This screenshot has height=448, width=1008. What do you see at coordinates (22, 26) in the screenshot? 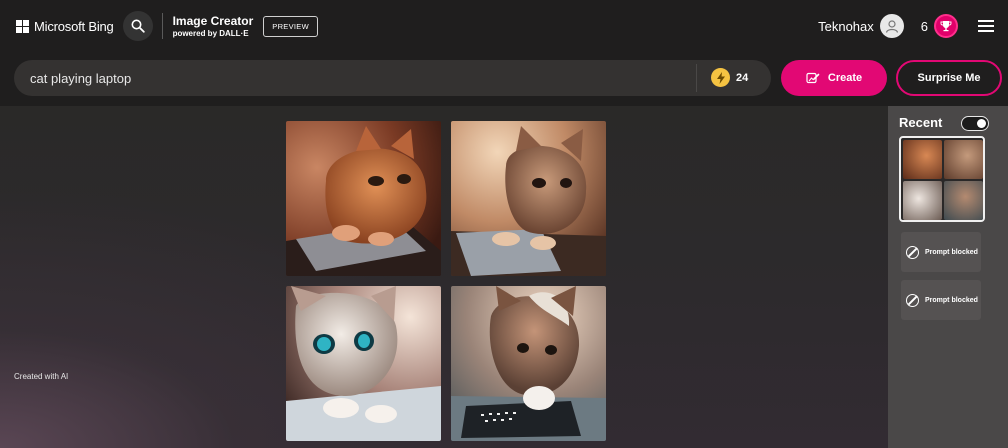
I see `windows-logo-icon` at bounding box center [22, 26].